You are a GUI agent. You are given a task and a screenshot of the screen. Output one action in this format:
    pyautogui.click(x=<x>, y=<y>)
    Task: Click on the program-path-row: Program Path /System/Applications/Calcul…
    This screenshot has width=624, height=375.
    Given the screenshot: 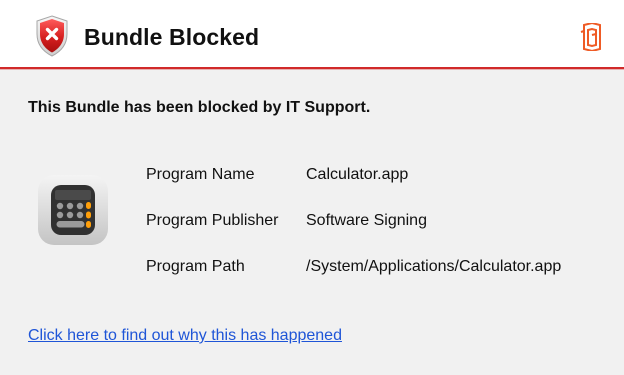 What is the action you would take?
    pyautogui.click(x=381, y=267)
    